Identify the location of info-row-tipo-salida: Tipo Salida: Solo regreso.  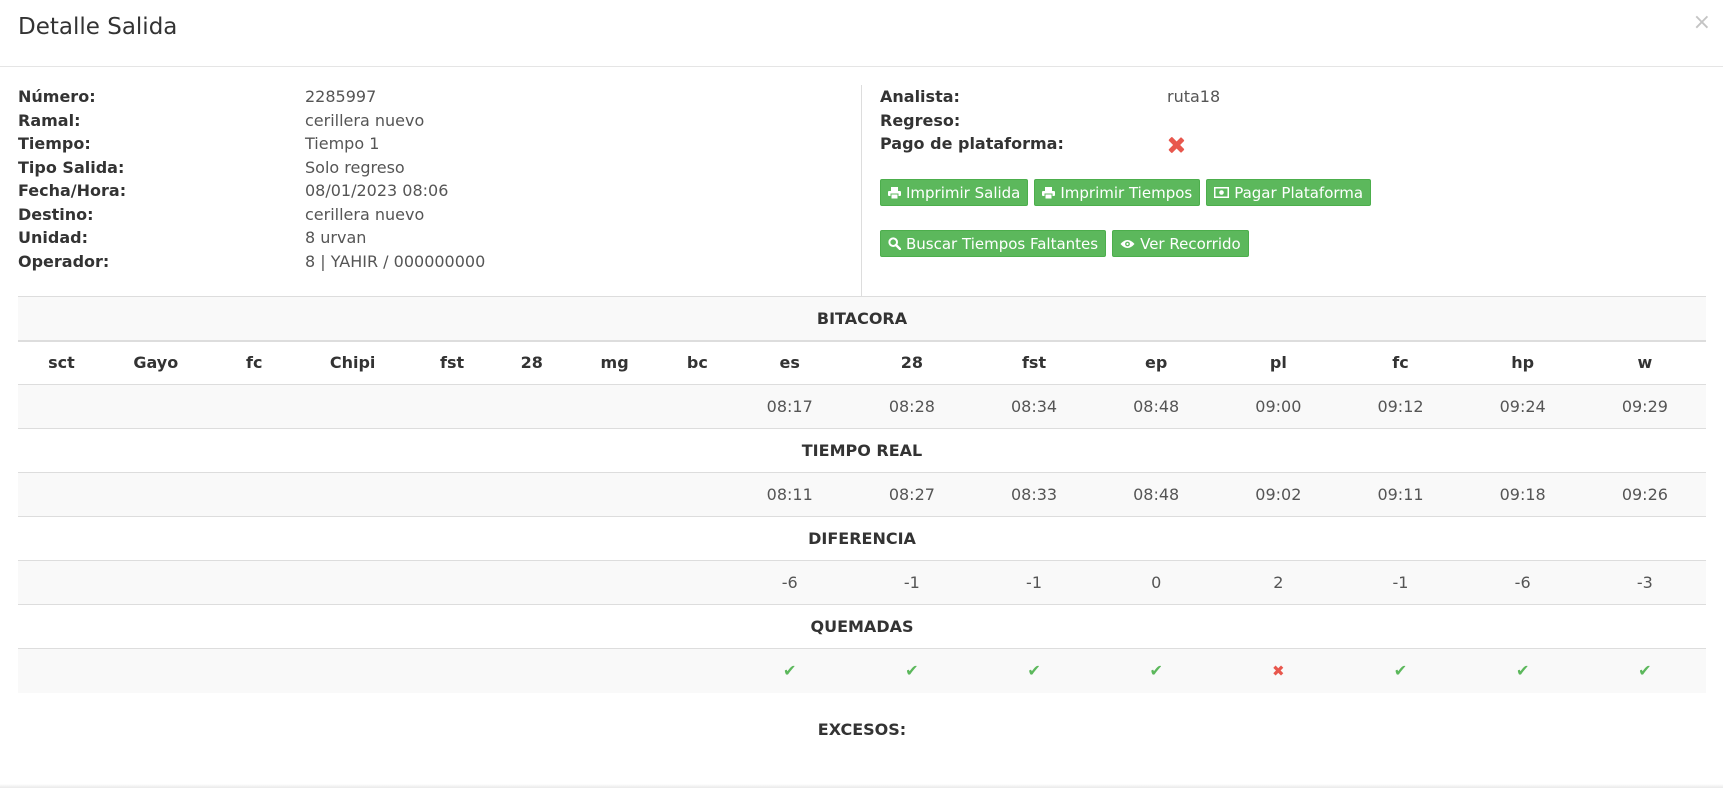
(438, 168).